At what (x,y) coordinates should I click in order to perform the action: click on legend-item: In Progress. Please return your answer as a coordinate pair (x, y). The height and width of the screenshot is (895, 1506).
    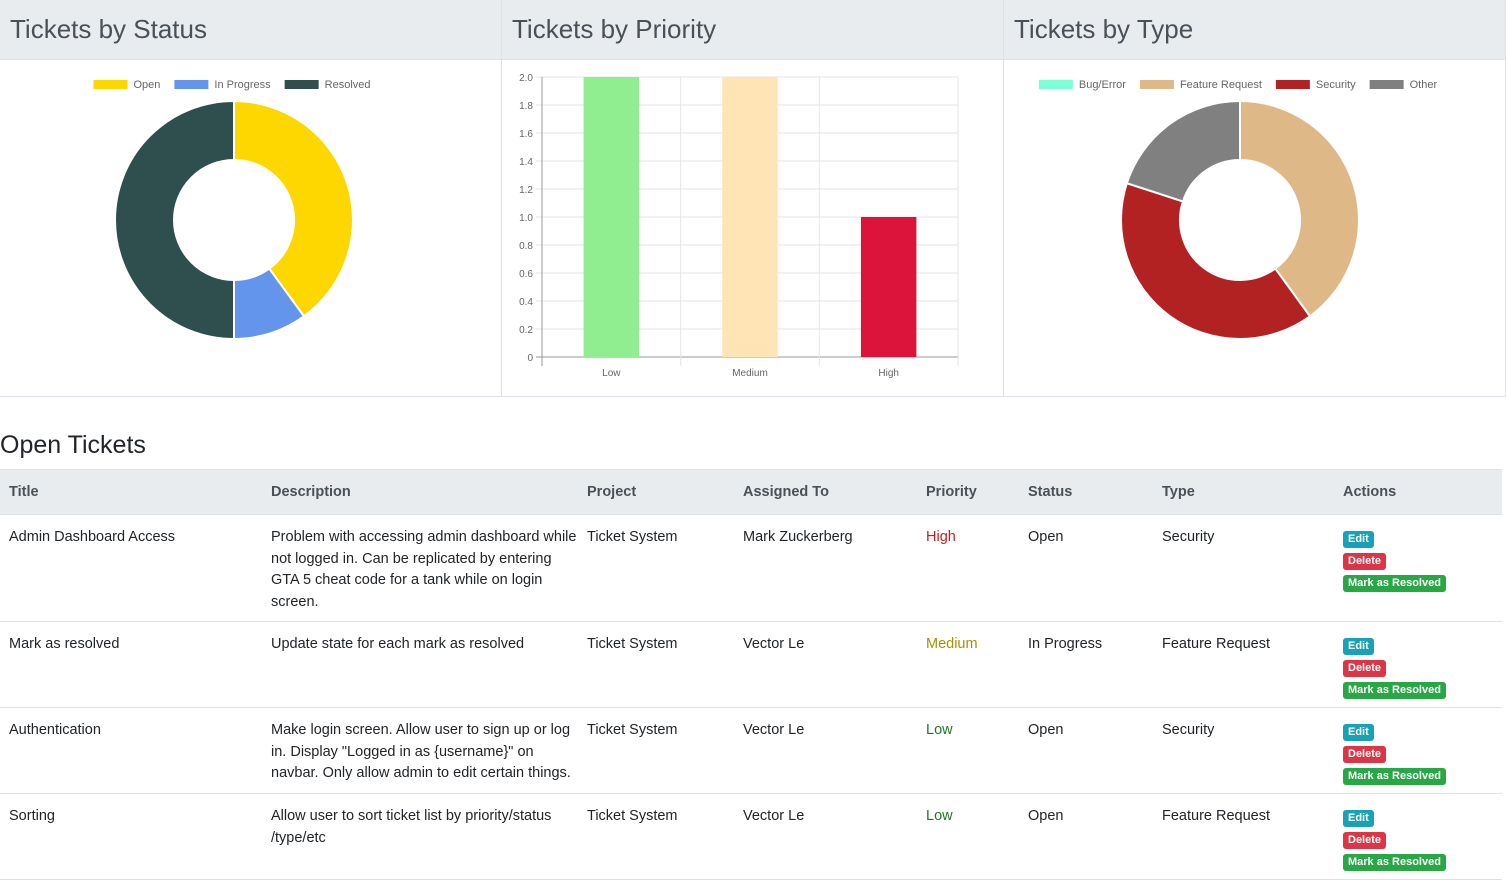
    Looking at the image, I should click on (222, 85).